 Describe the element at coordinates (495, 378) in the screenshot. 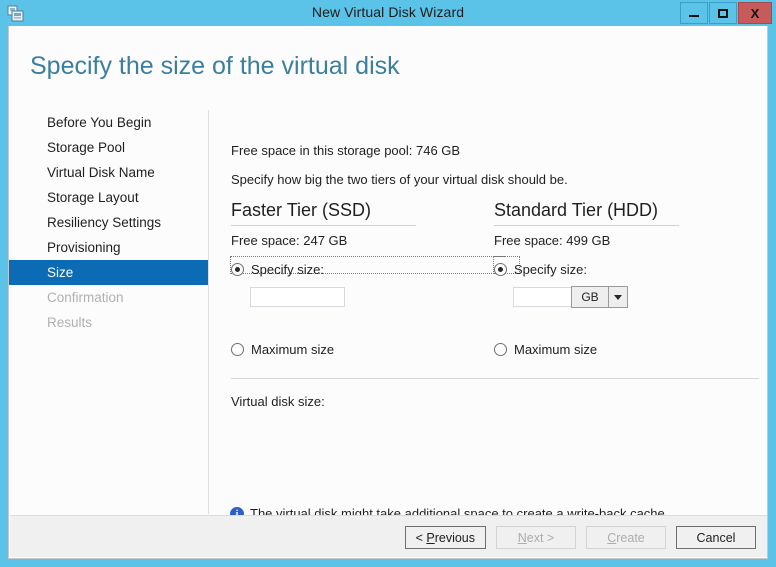

I see `section-divider` at that location.